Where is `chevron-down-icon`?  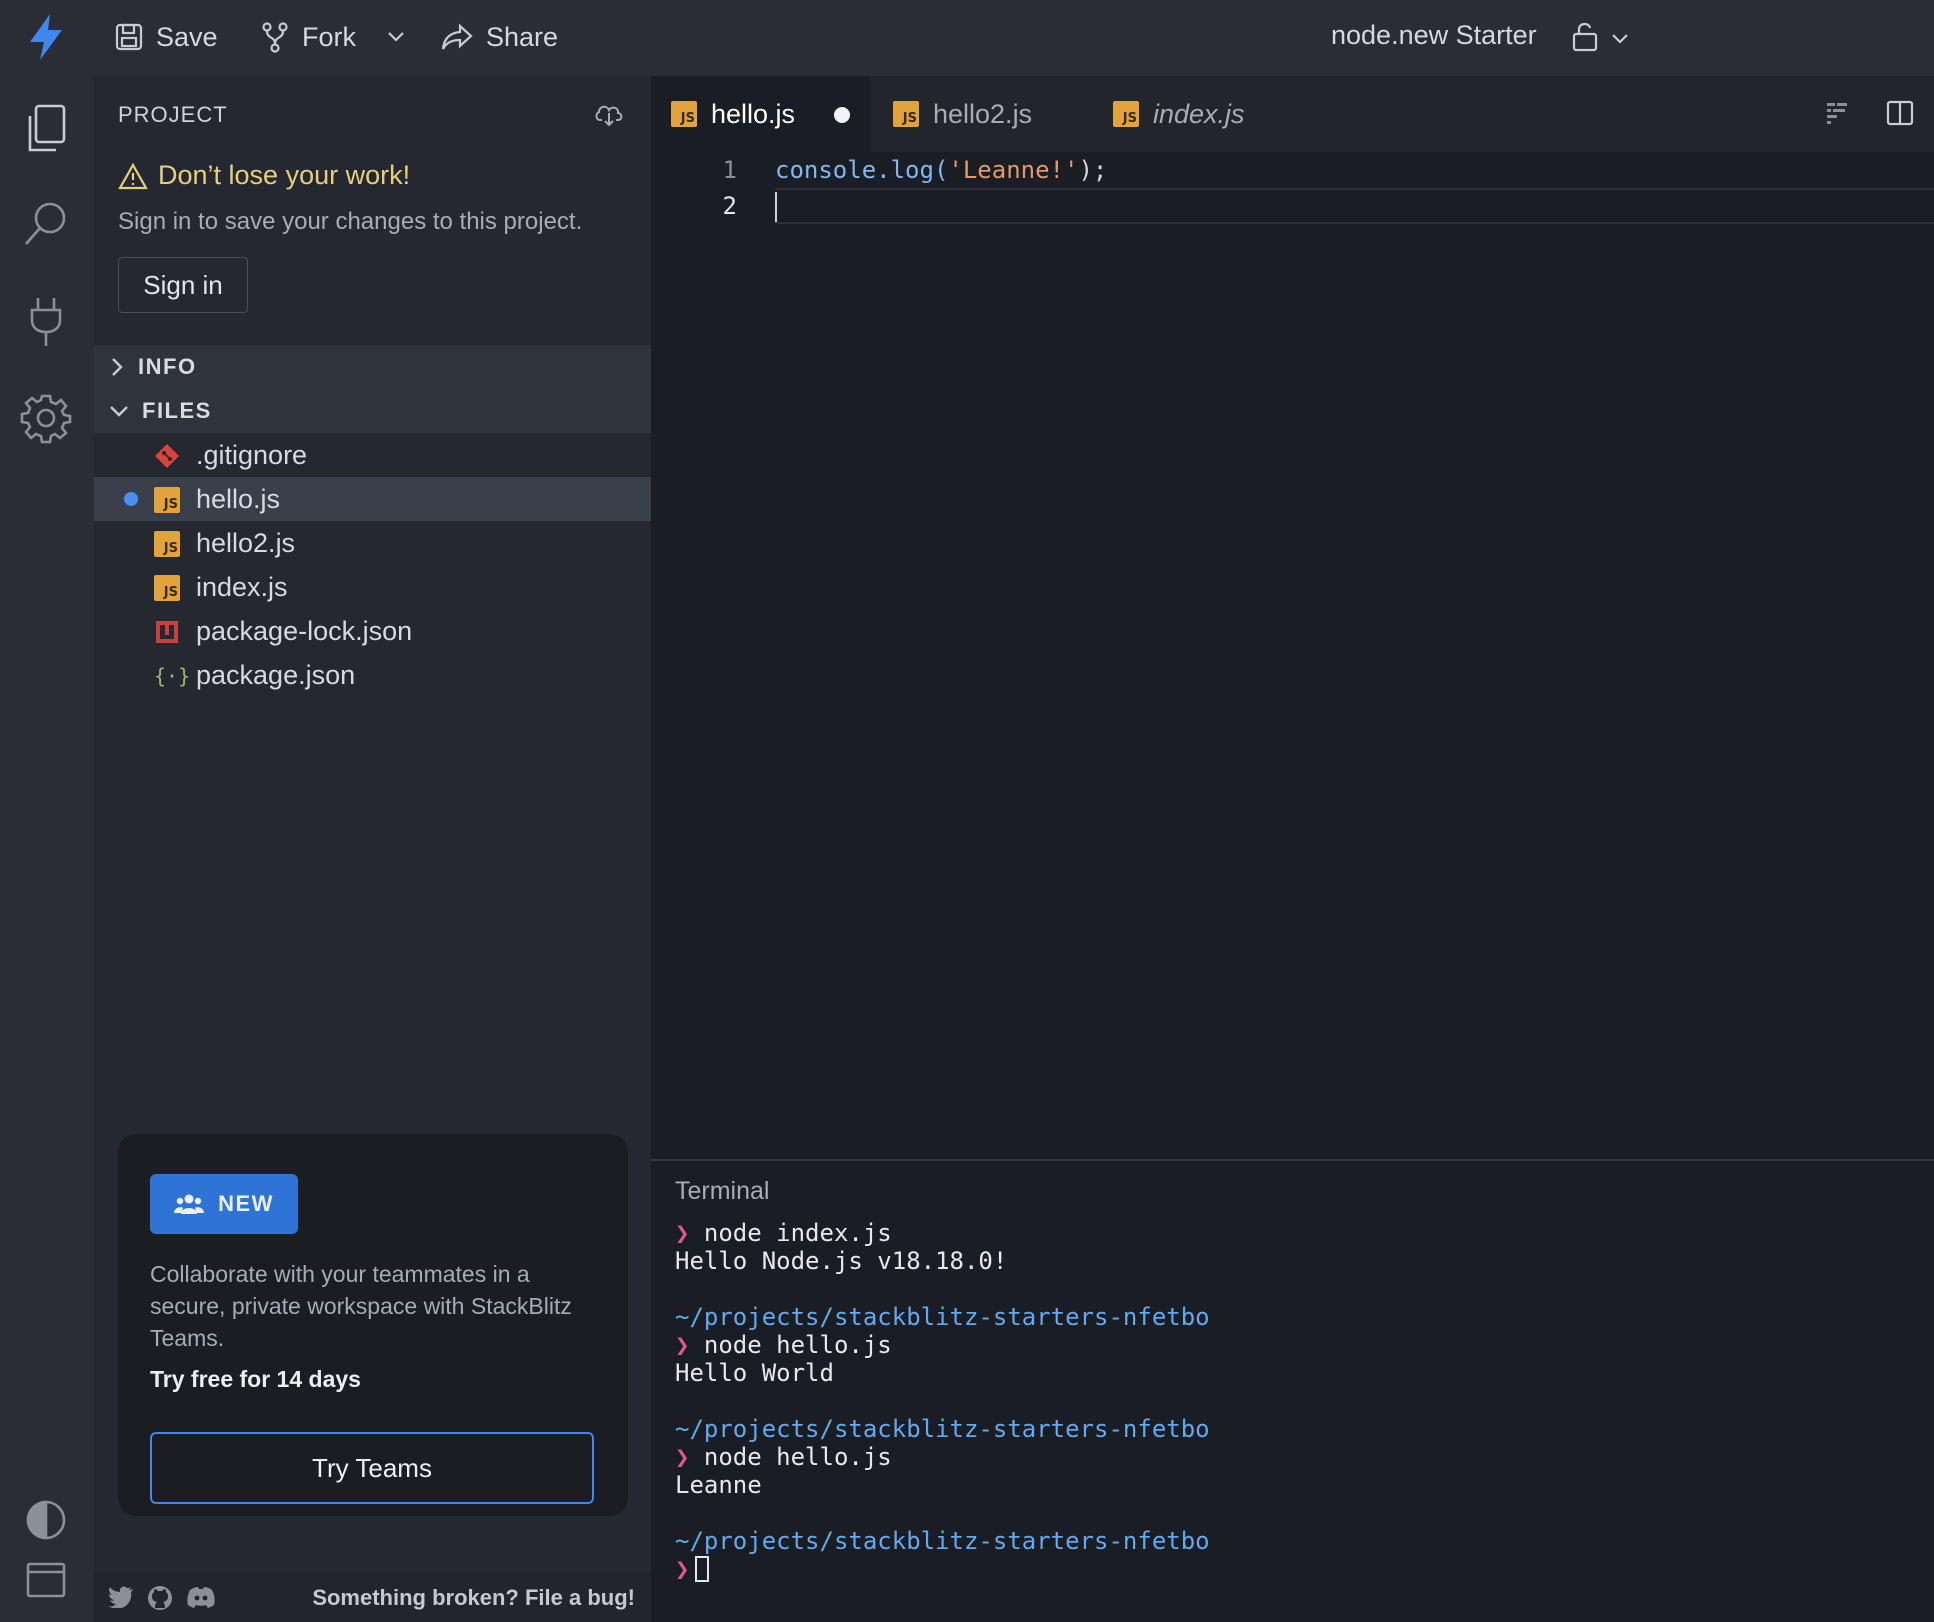 chevron-down-icon is located at coordinates (119, 411).